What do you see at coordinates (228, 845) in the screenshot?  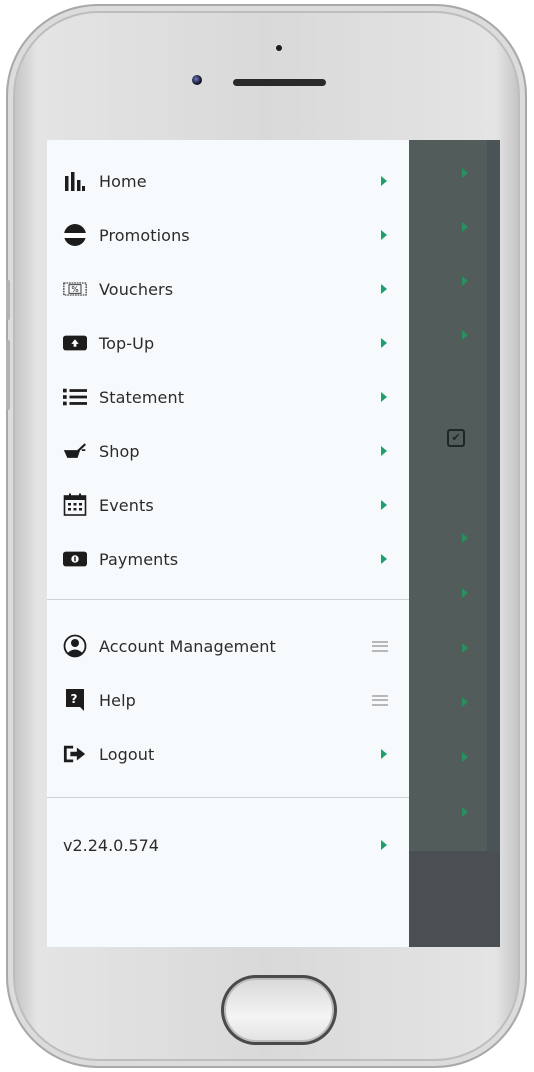 I see `version-row: v2.24.0.574` at bounding box center [228, 845].